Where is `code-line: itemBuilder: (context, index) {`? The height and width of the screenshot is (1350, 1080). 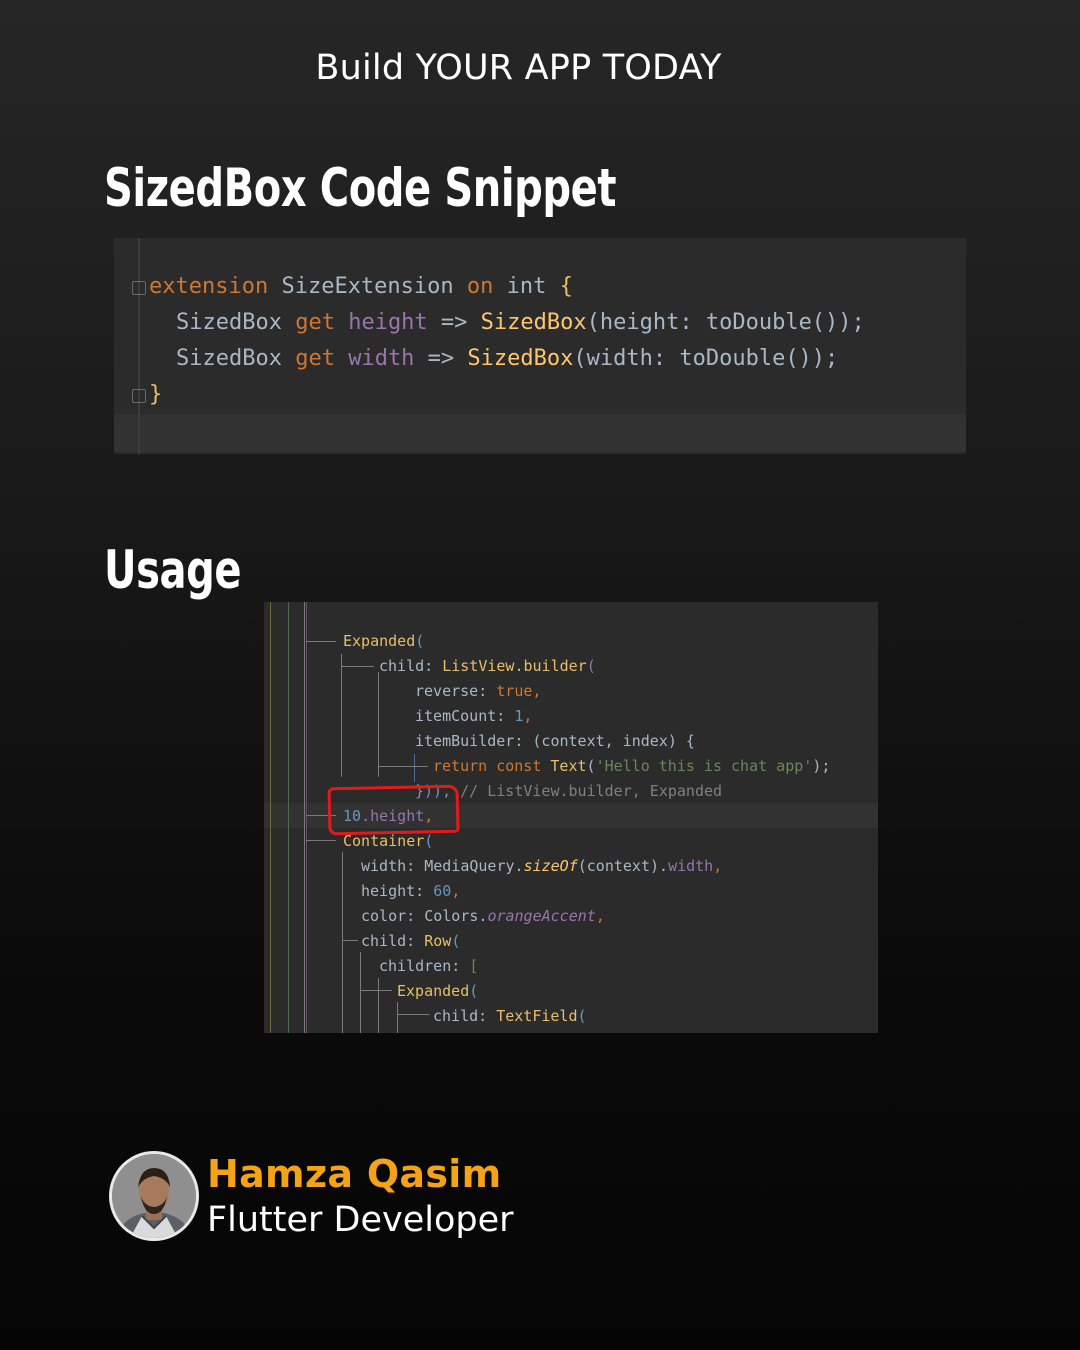 code-line: itemBuilder: (context, index) { is located at coordinates (555, 741).